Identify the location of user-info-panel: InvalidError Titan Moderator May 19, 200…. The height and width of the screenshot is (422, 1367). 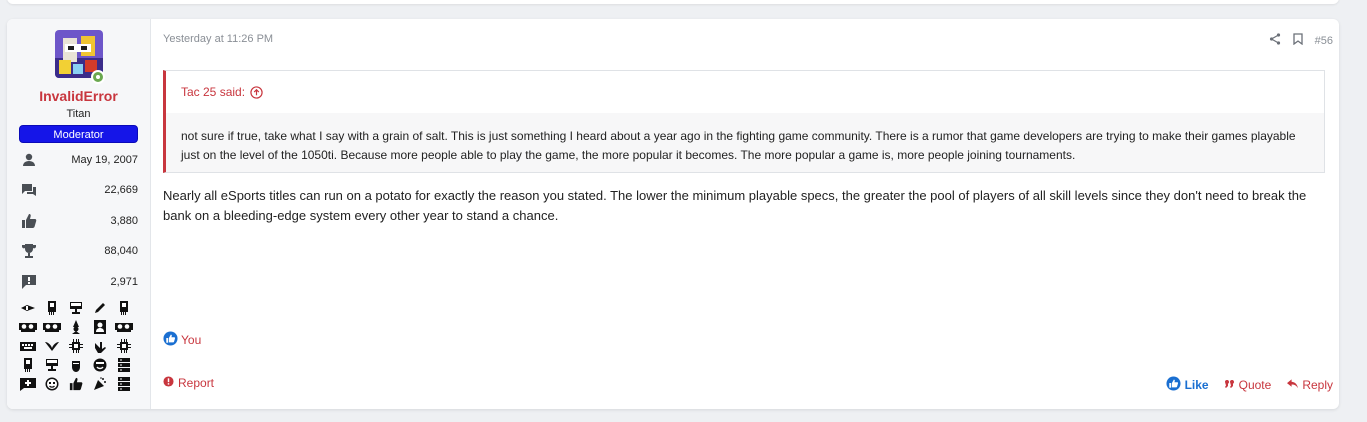
(79, 214).